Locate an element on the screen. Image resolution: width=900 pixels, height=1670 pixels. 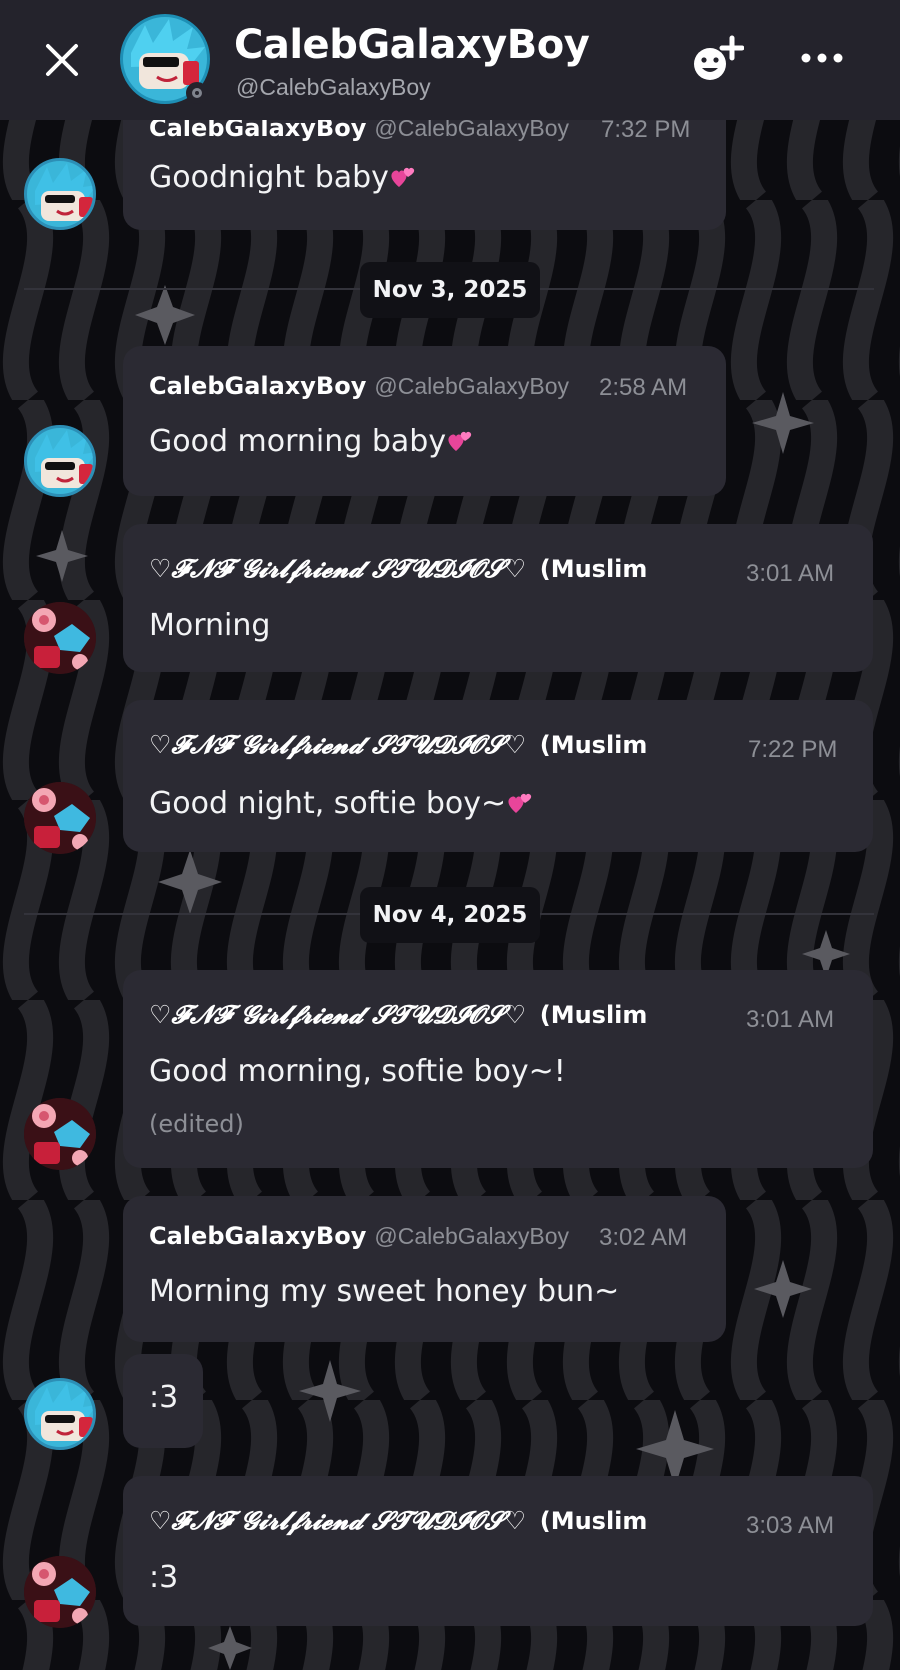
message-text: Morning is located at coordinates (210, 625).